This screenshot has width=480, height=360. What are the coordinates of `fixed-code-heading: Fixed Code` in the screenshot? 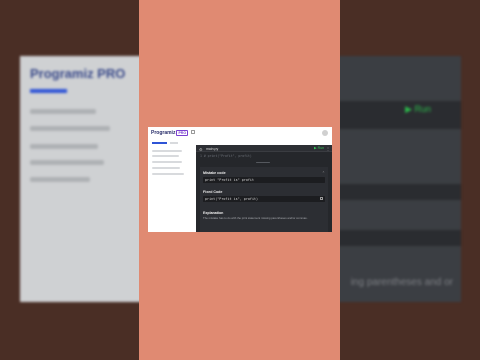 It's located at (213, 192).